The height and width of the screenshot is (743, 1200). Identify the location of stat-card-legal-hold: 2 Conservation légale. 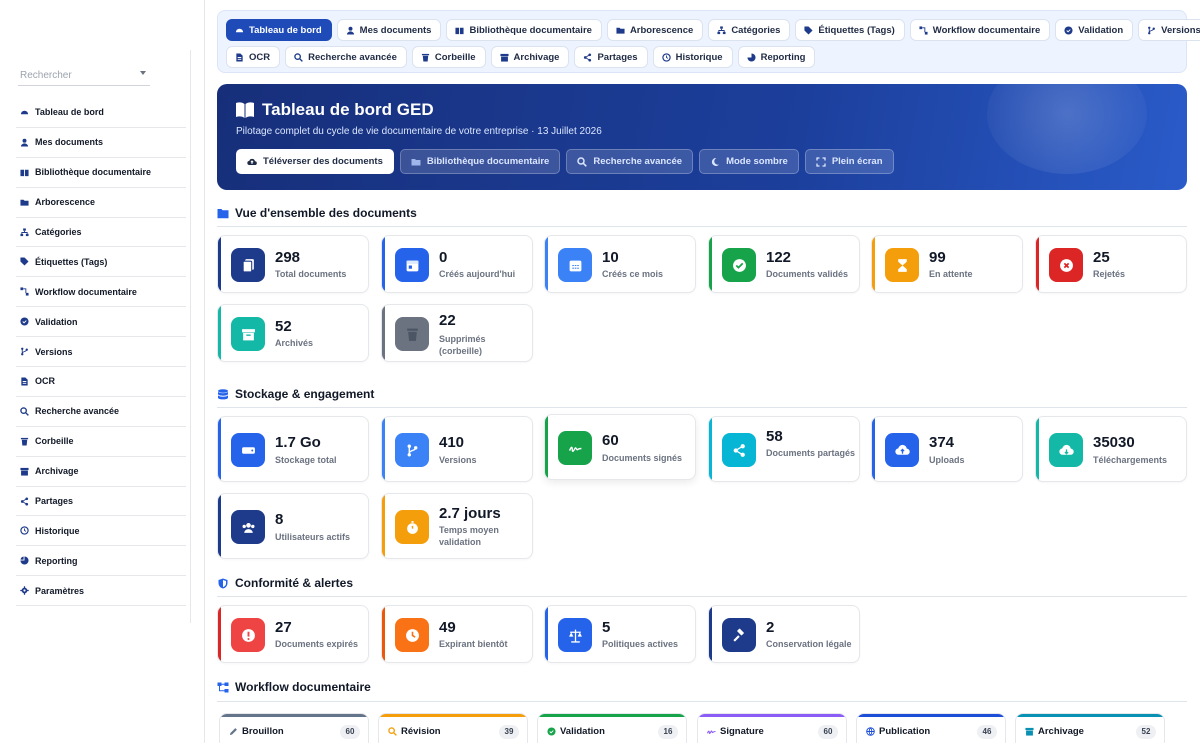
(784, 634).